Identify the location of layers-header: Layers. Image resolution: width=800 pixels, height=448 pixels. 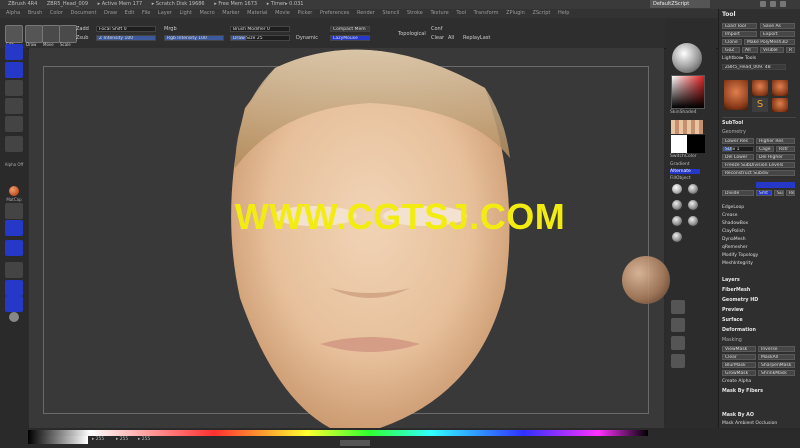
(759, 280).